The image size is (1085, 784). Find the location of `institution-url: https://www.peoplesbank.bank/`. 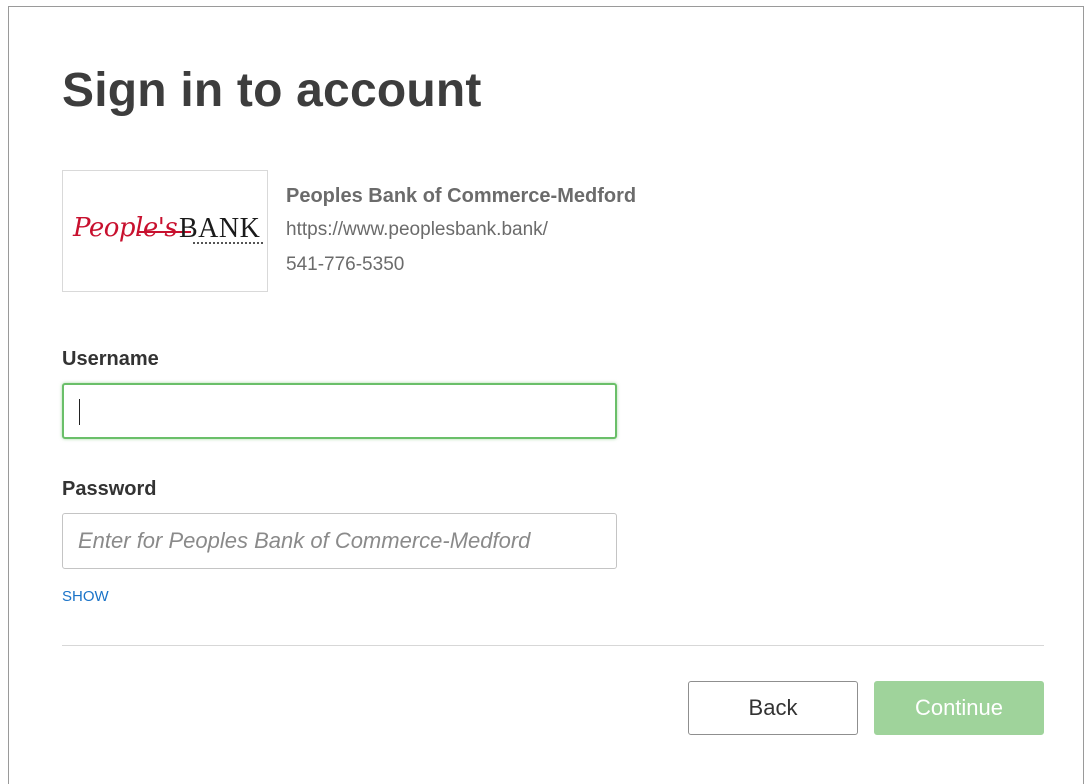

institution-url: https://www.peoplesbank.bank/ is located at coordinates (417, 229).